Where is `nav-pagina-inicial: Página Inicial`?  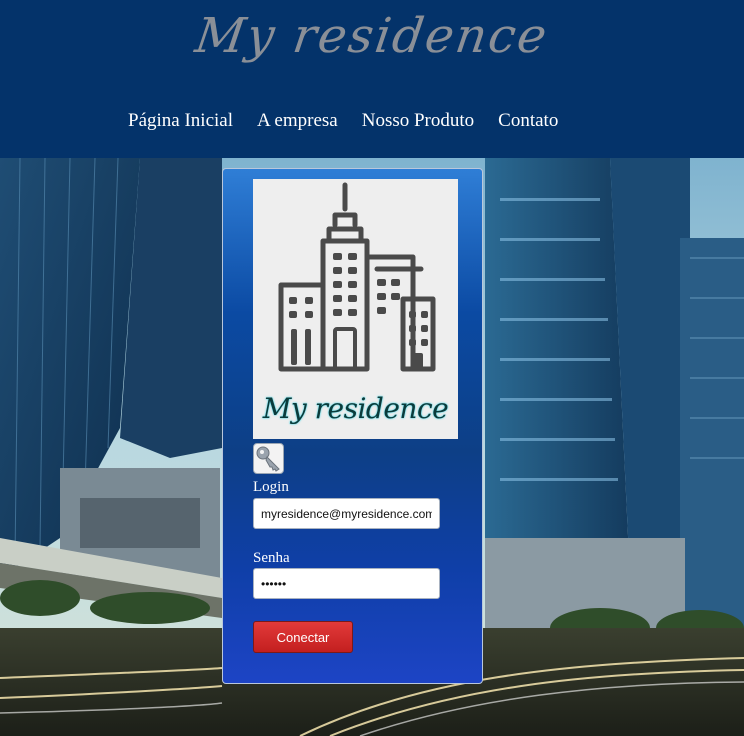
nav-pagina-inicial: Página Inicial is located at coordinates (180, 121).